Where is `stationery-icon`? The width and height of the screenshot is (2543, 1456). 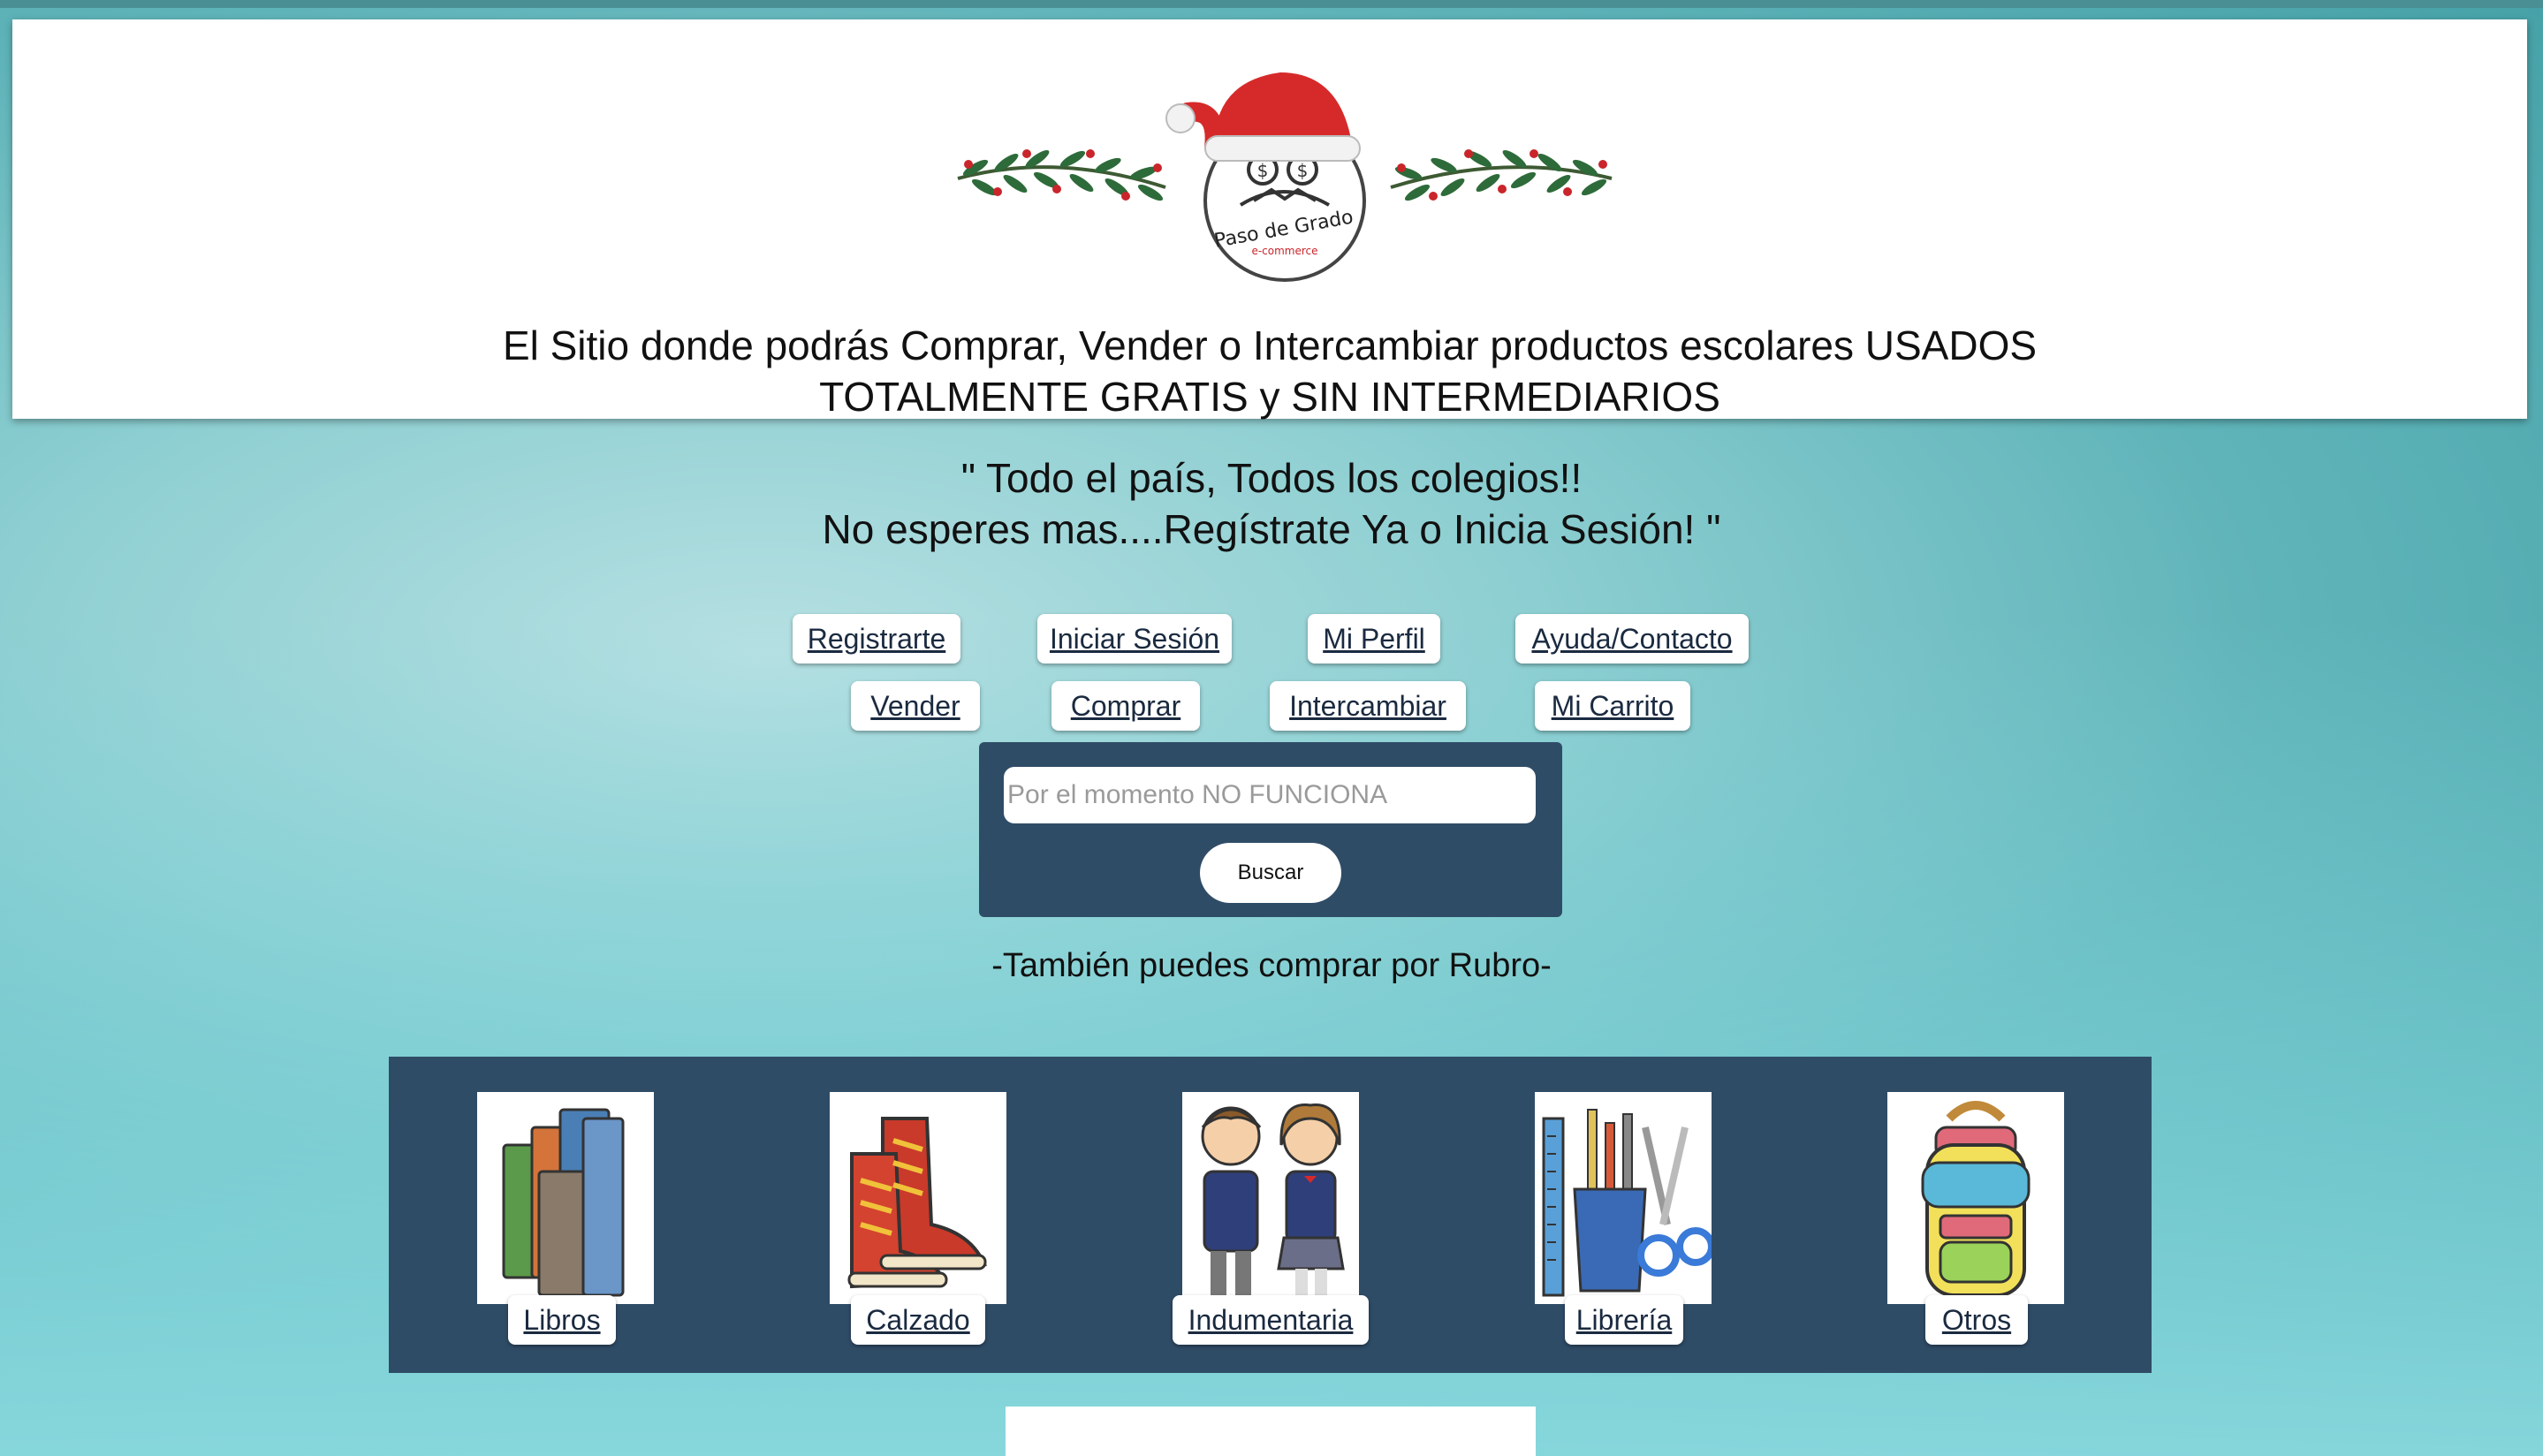 stationery-icon is located at coordinates (1627, 1203).